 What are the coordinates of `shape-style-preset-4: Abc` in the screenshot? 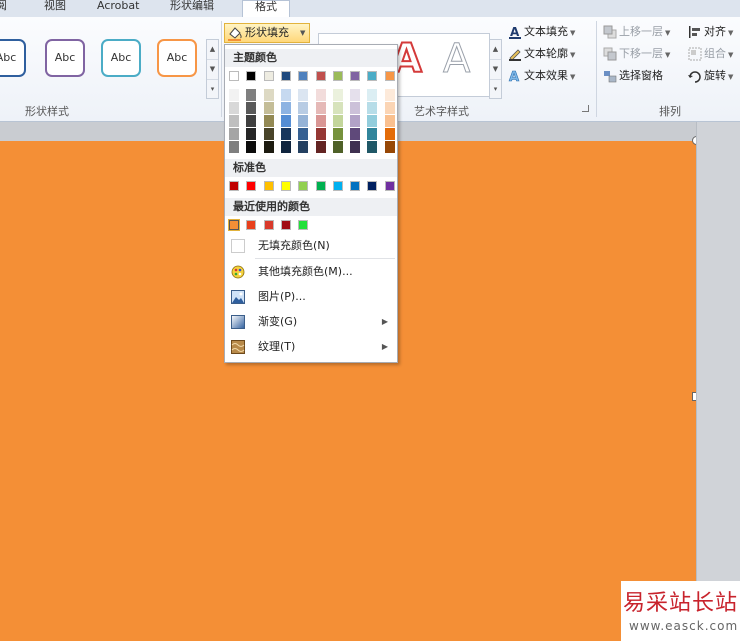 It's located at (177, 58).